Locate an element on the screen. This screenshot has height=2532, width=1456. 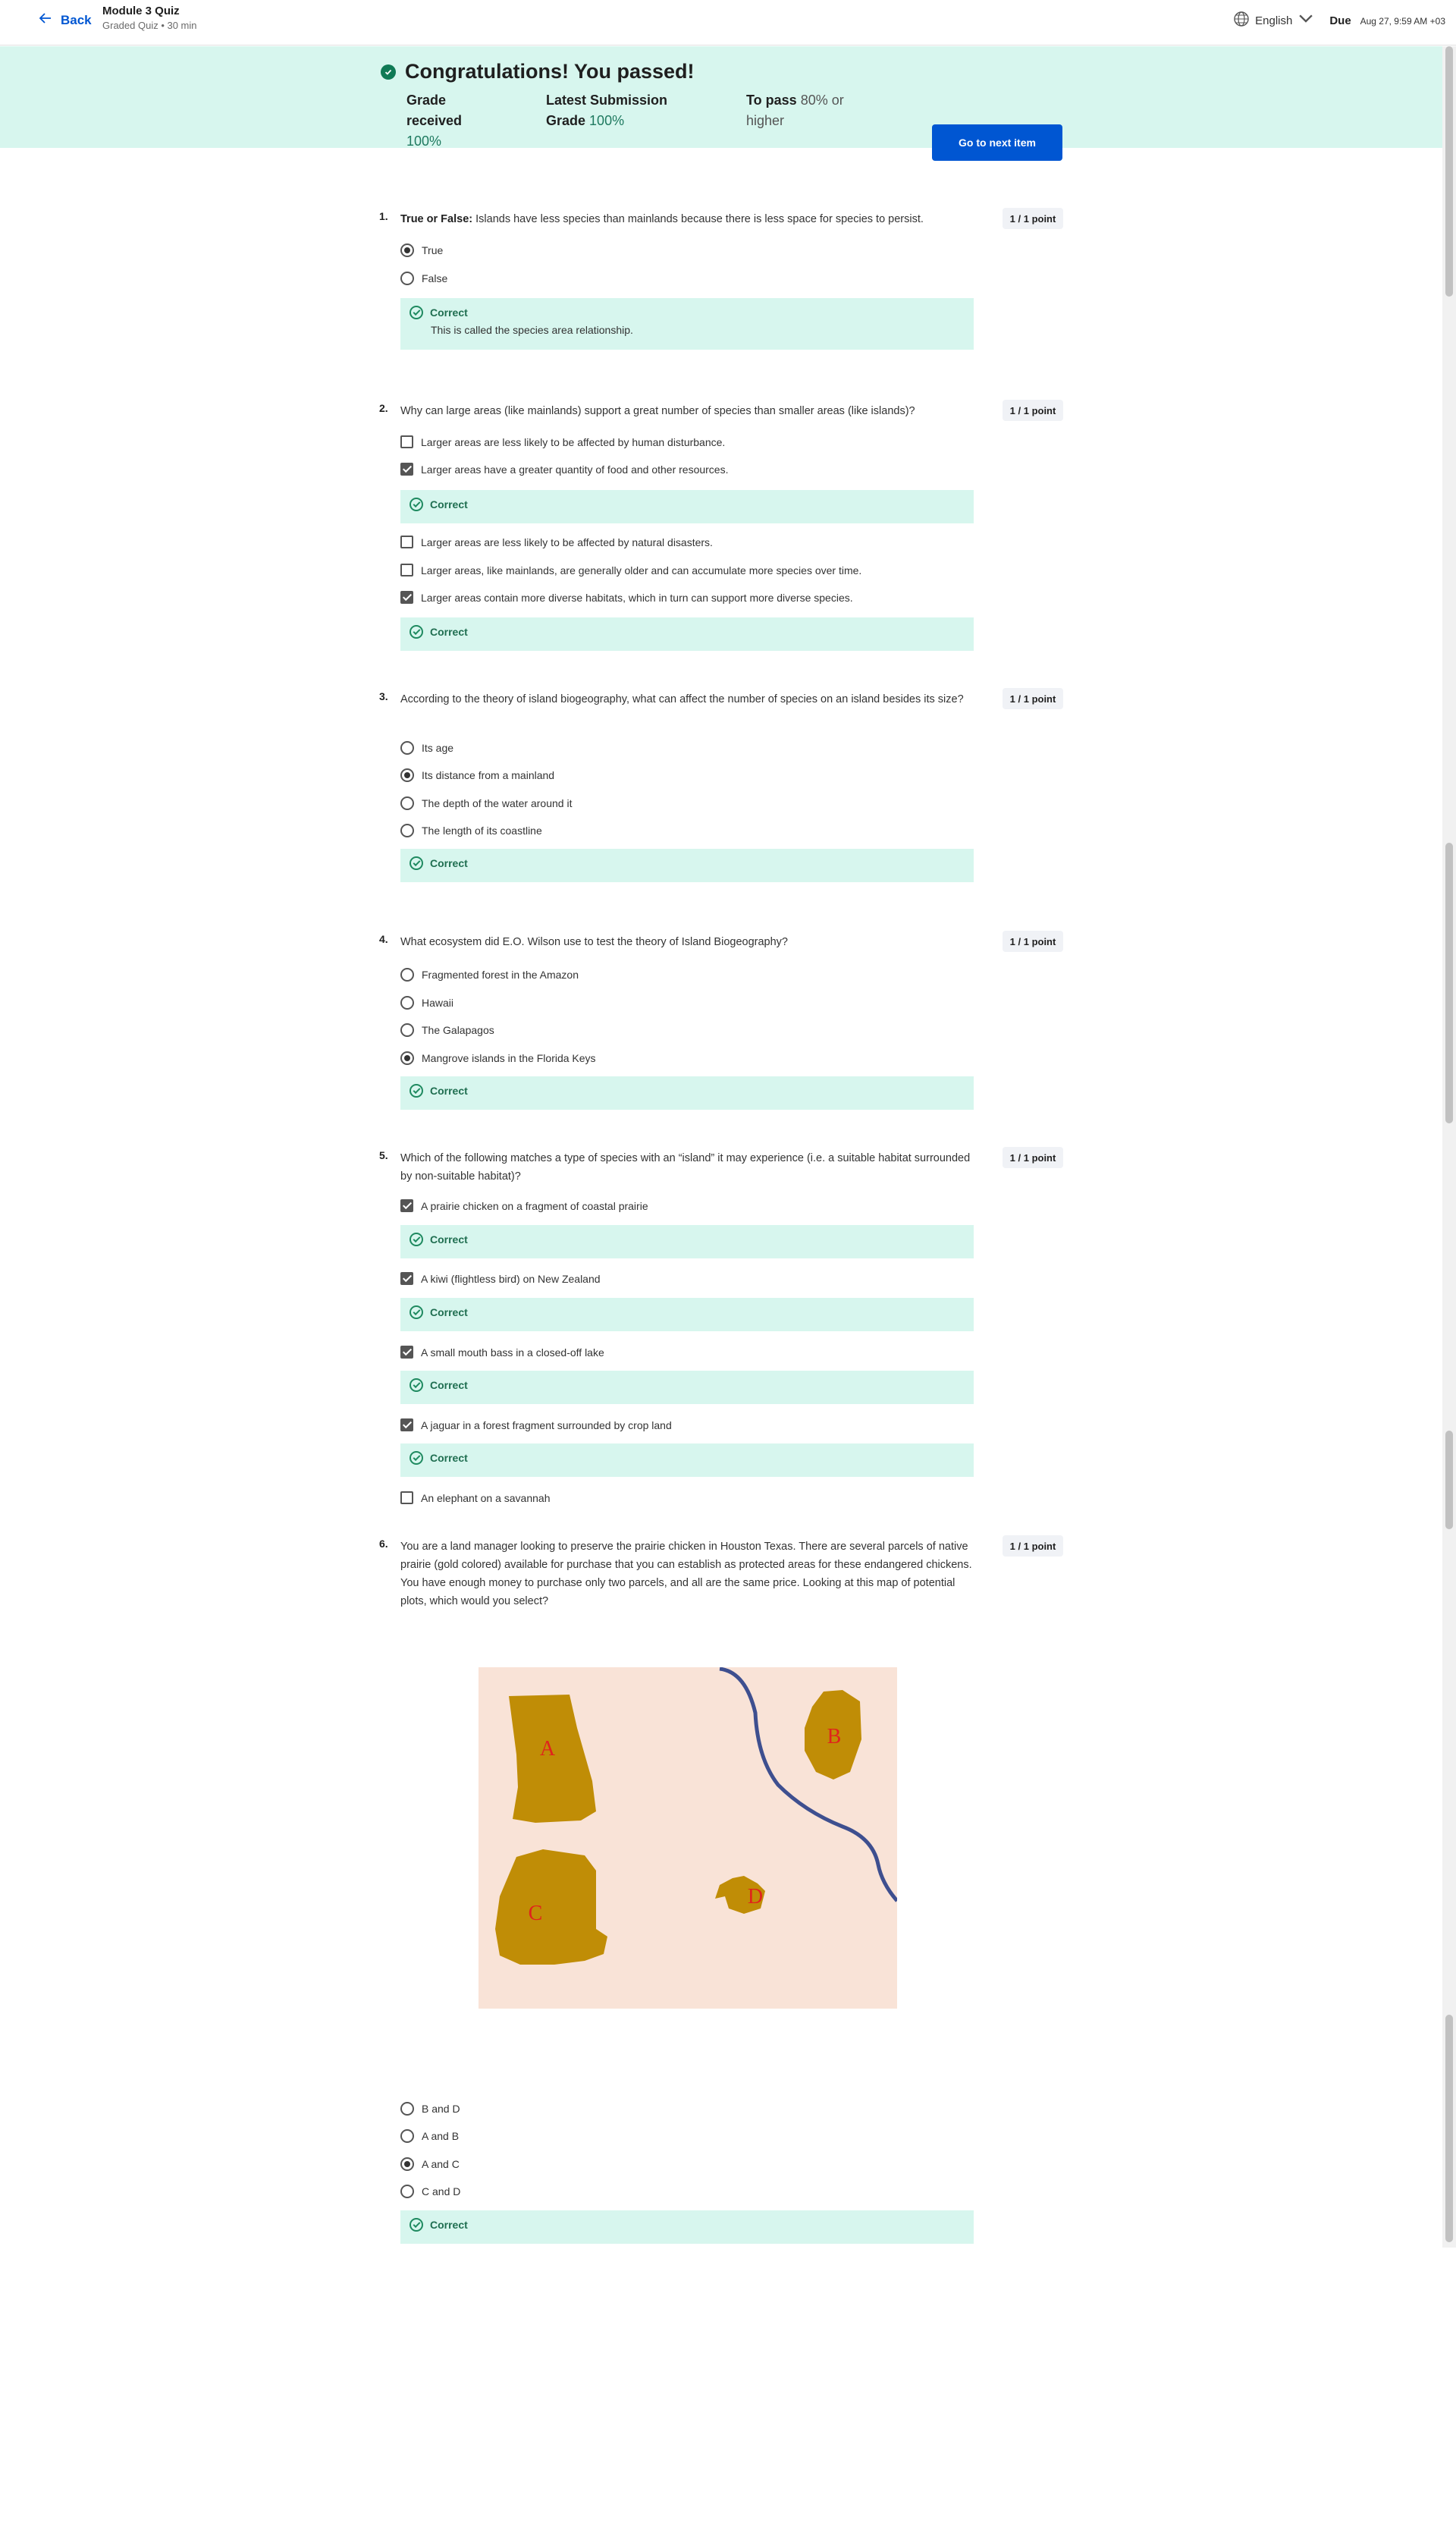
option-3: The Galapagos is located at coordinates (447, 1030).